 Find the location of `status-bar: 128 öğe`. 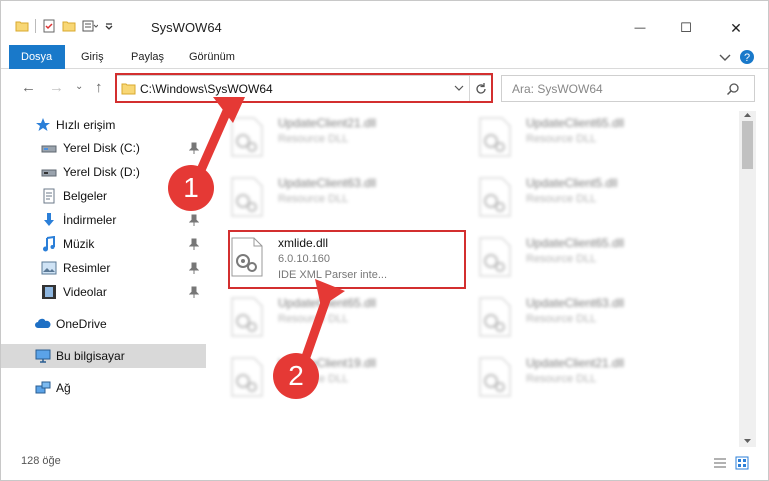

status-bar: 128 öğe is located at coordinates (384, 463).